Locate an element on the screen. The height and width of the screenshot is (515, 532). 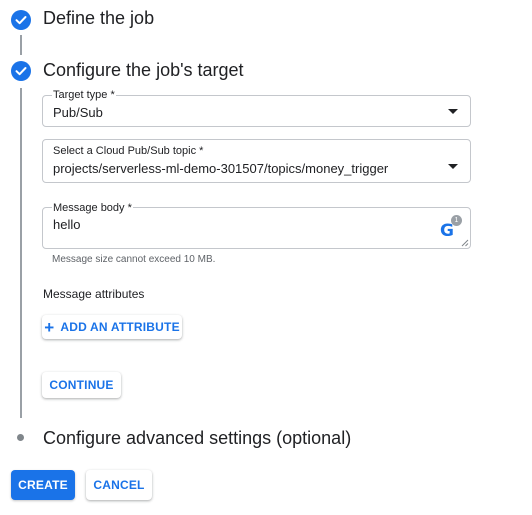
step-title-define-job: Define the job is located at coordinates (98, 18).